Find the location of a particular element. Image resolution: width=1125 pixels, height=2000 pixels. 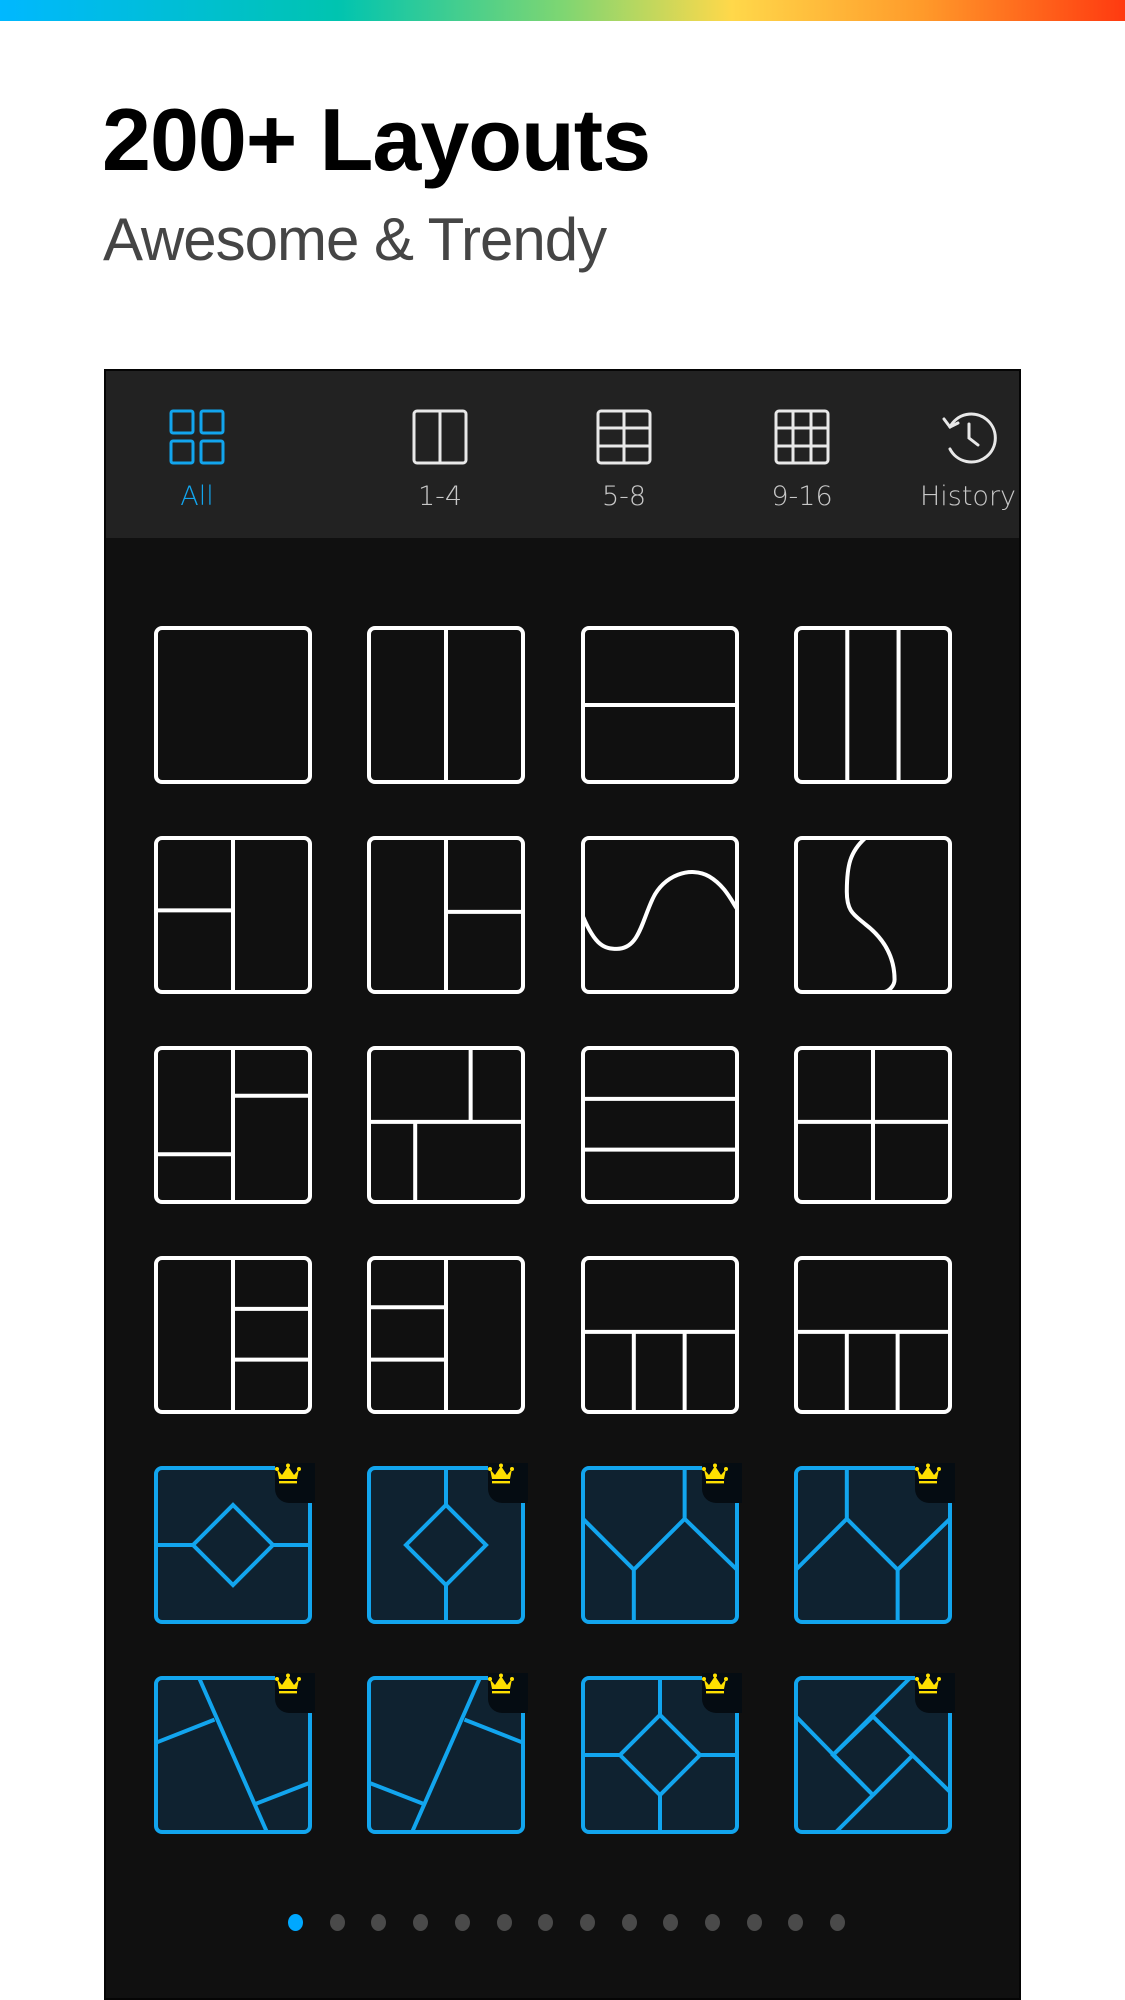

layout-tile-diamond-vertical is located at coordinates (447, 1544).